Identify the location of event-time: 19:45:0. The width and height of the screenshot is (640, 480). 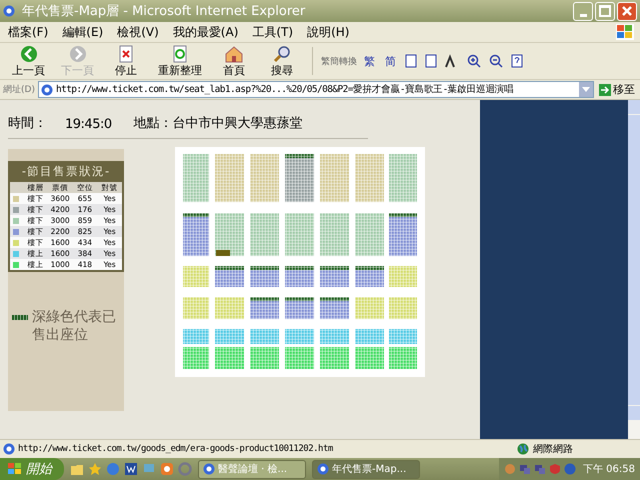
(88, 124).